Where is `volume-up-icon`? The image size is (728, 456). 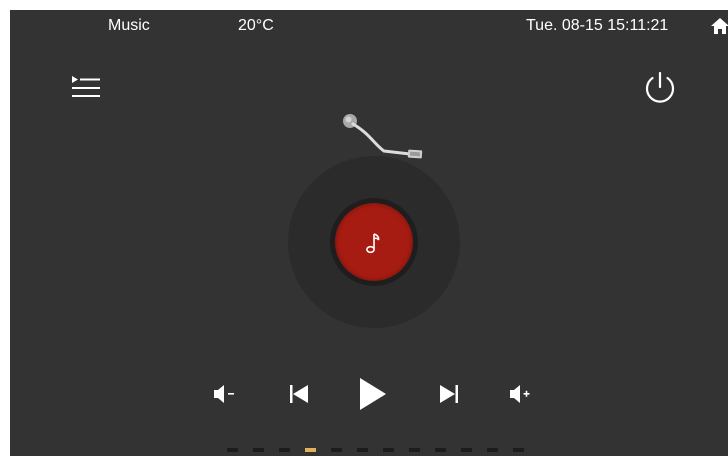
volume-up-icon is located at coordinates (520, 394).